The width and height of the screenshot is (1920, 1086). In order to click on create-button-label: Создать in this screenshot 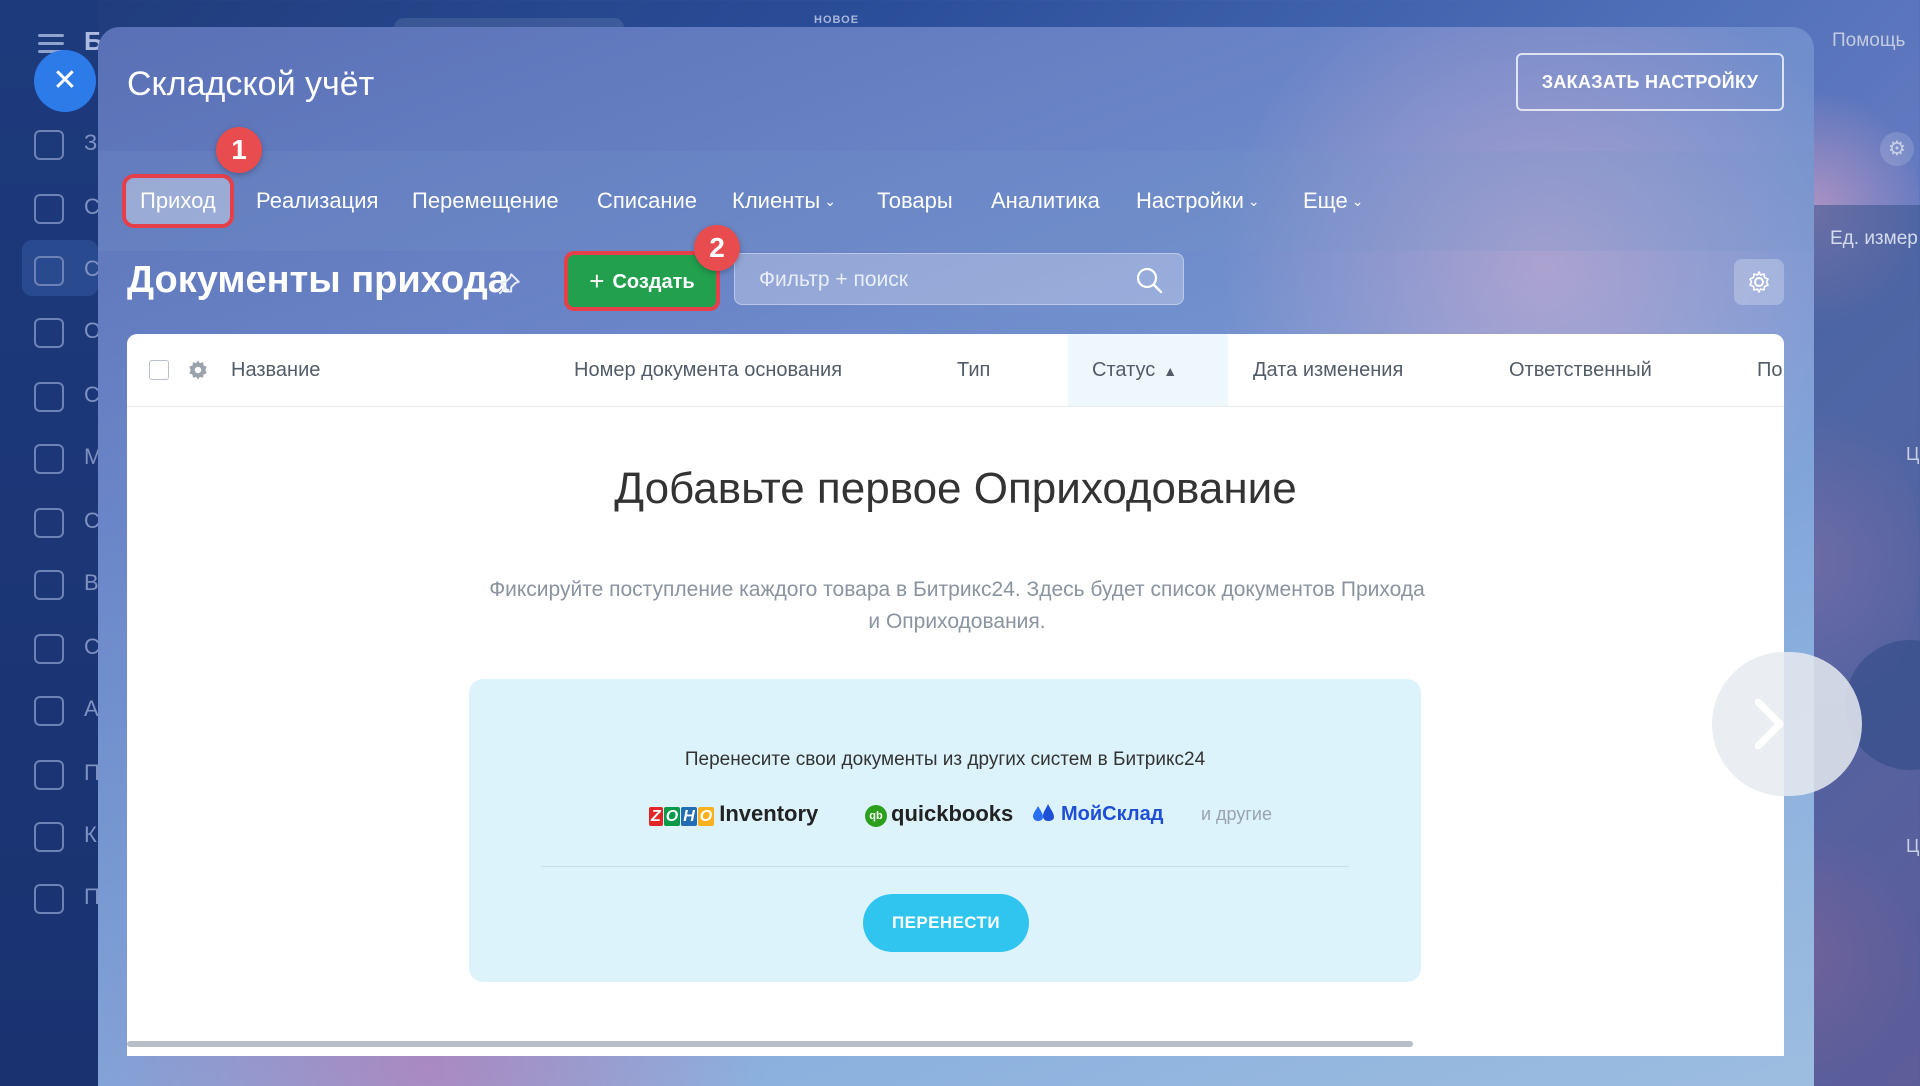, I will do `click(653, 282)`.